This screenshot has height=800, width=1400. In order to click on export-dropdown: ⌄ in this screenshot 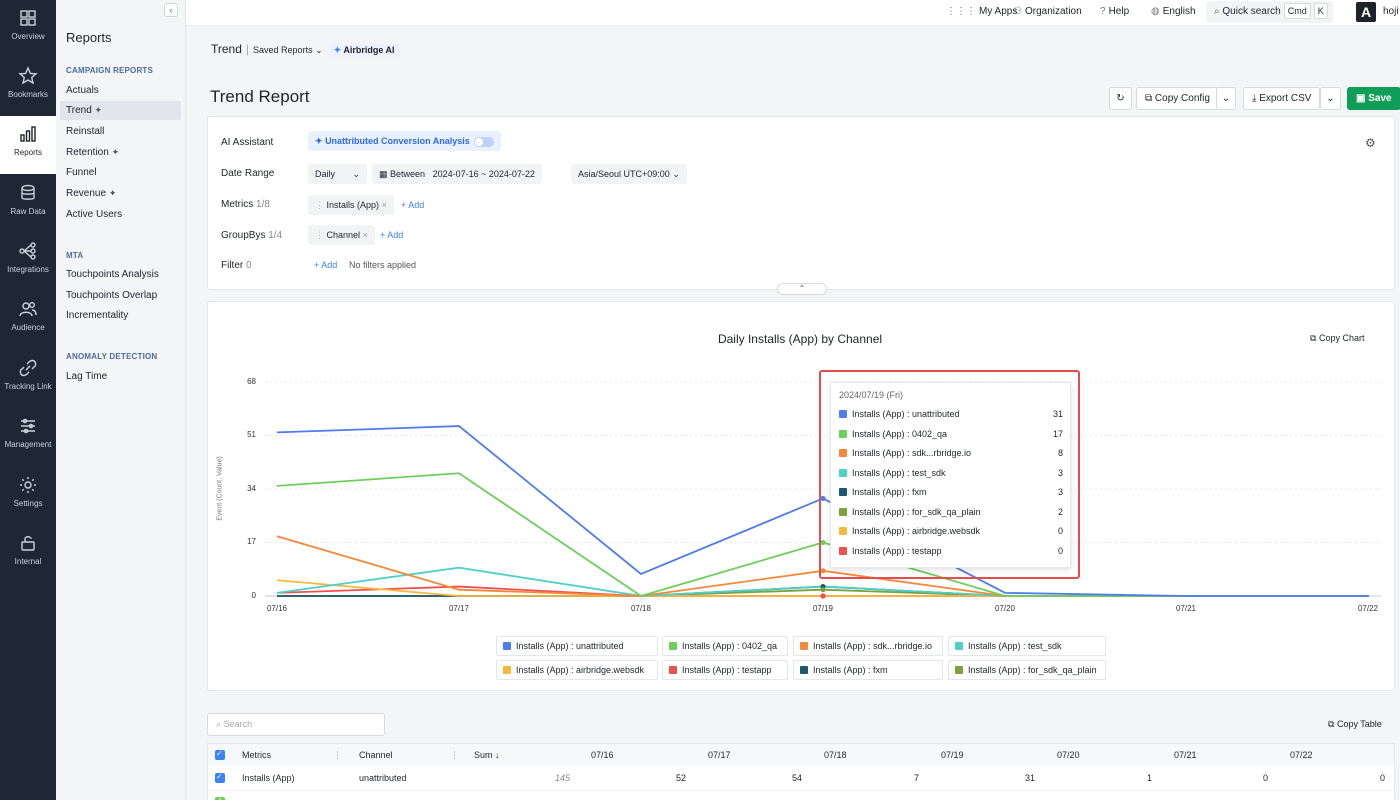, I will do `click(1330, 98)`.